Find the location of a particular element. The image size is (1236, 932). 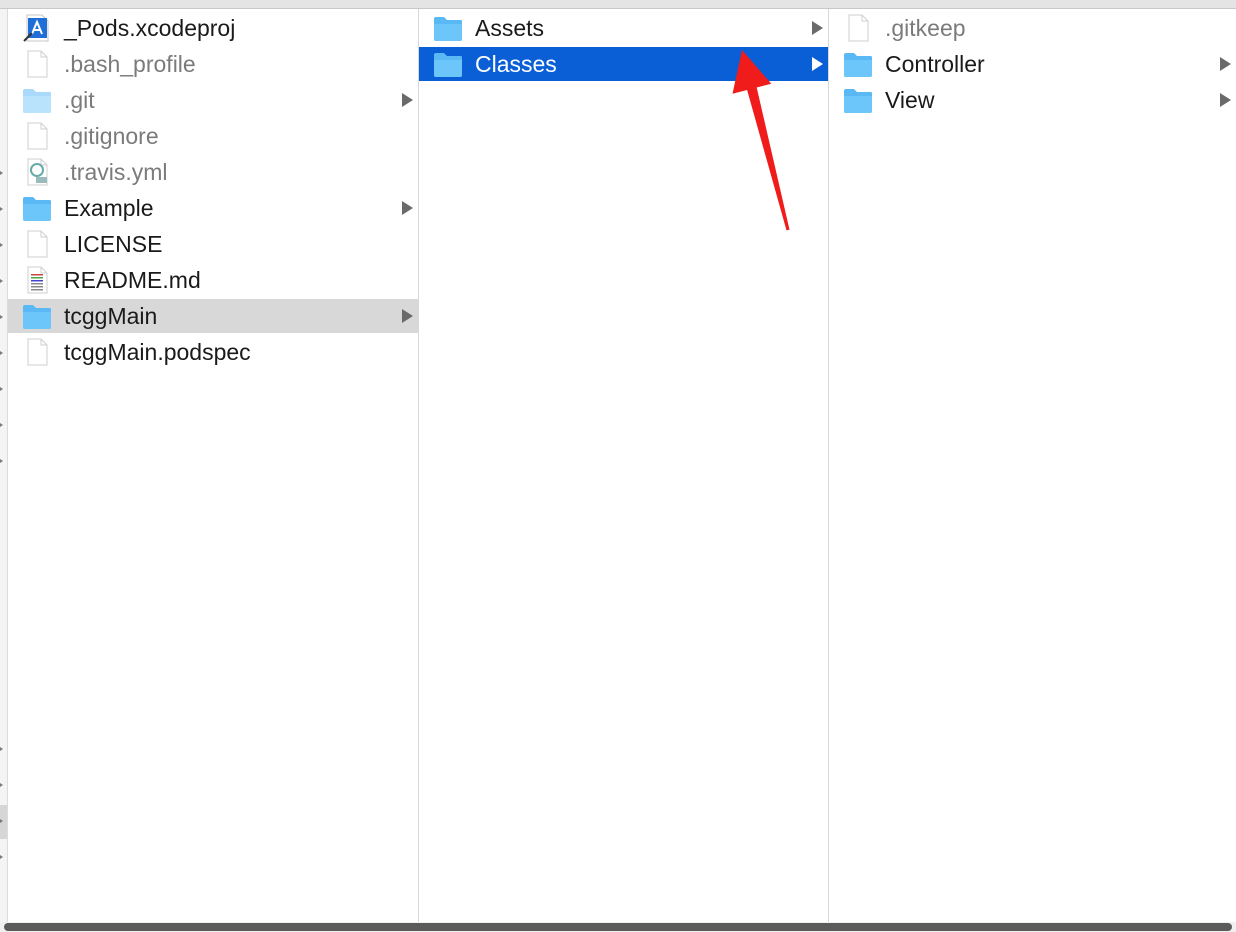

annotation-arrow is located at coordinates (761, 140).